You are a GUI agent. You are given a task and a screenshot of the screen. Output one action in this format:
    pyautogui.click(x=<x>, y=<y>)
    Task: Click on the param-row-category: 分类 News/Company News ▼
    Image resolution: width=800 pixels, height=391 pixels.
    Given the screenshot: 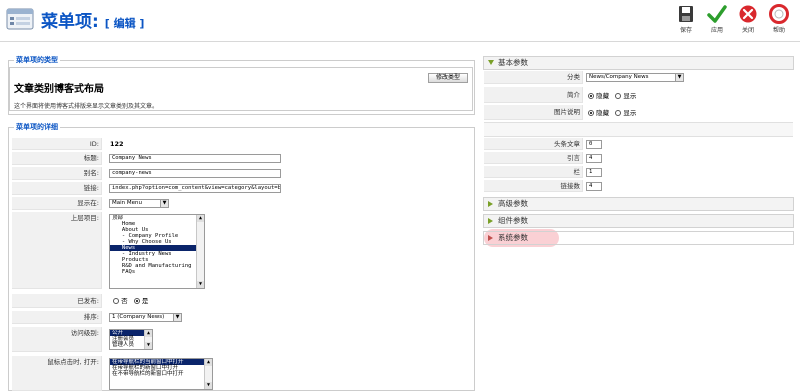 What is the action you would take?
    pyautogui.click(x=638, y=78)
    